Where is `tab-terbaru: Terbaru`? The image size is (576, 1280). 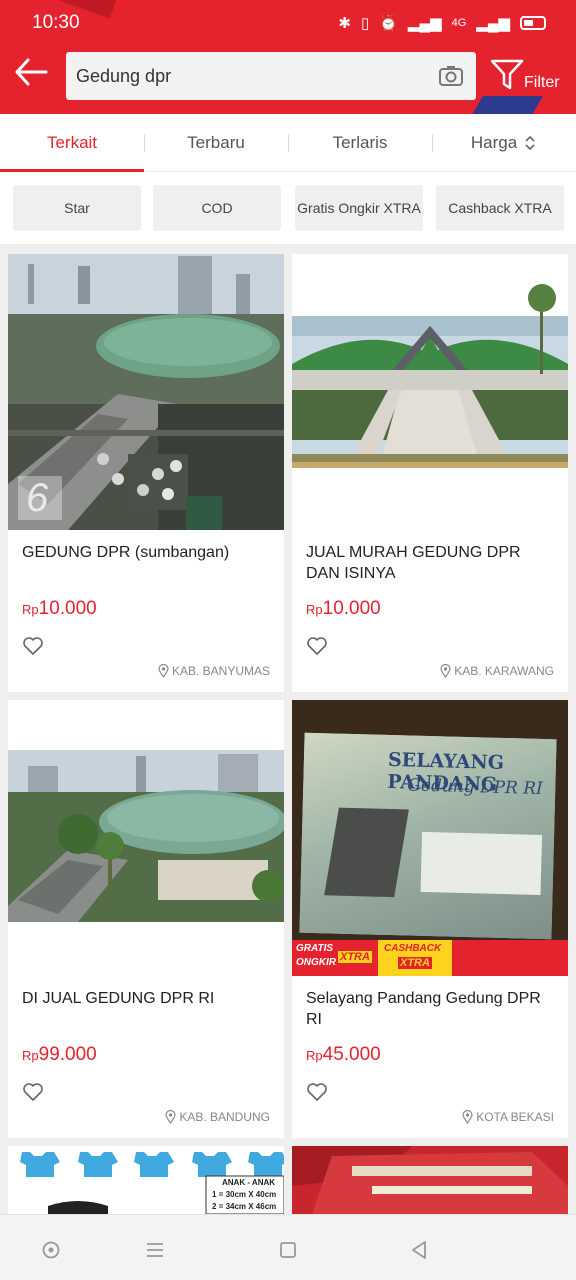
tab-terbaru: Terbaru is located at coordinates (216, 143).